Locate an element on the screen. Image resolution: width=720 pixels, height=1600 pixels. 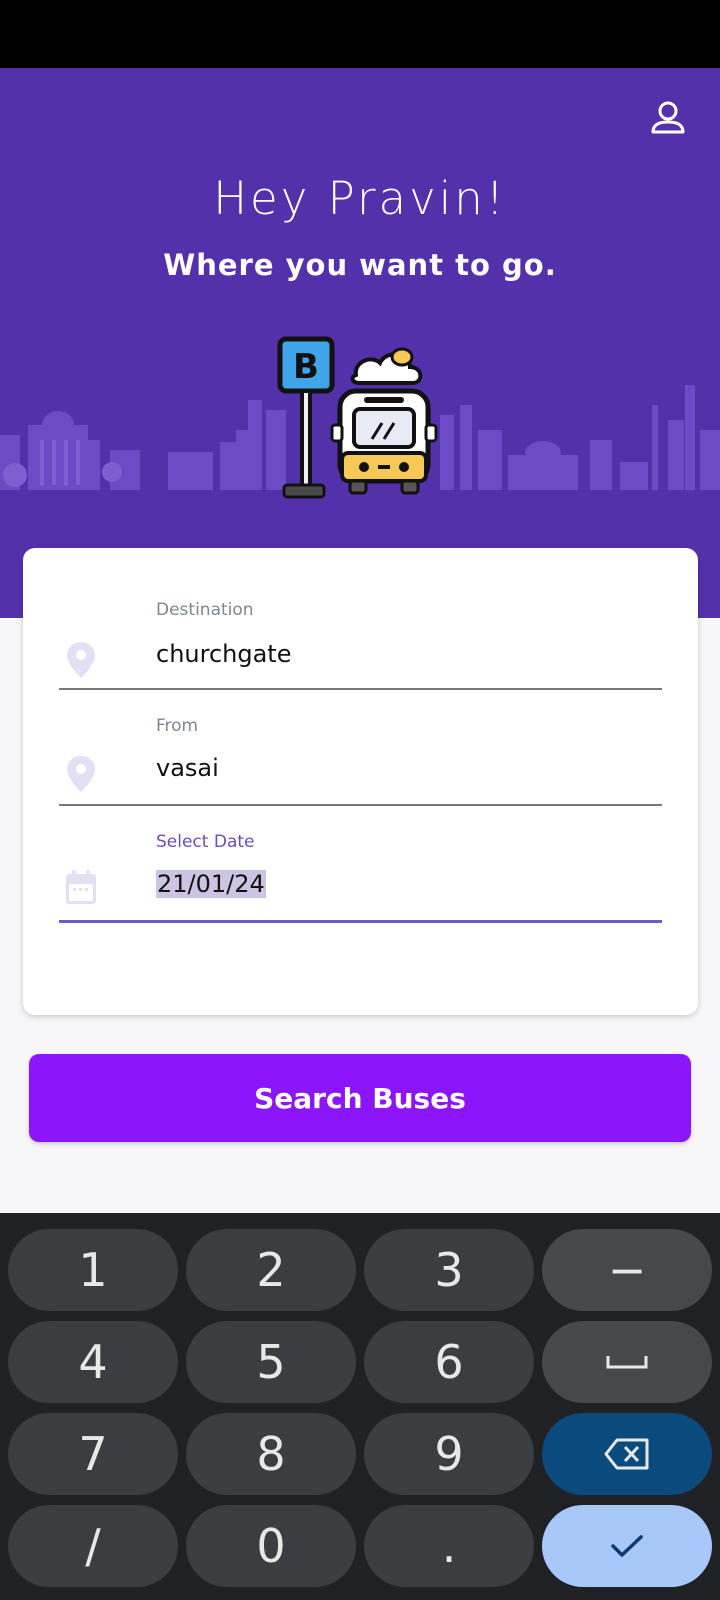
from-field: From vasai is located at coordinates (360, 761).